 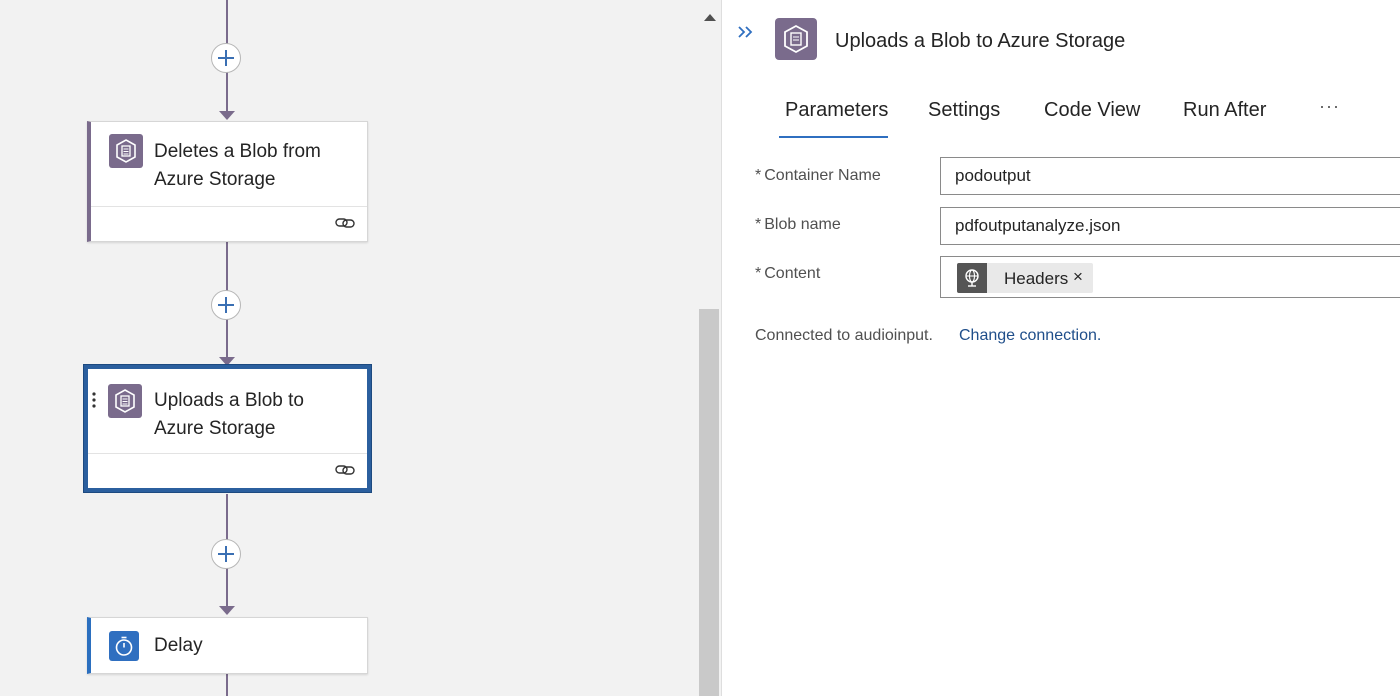 What do you see at coordinates (1329, 106) in the screenshot?
I see `more-tabs-button: ···` at bounding box center [1329, 106].